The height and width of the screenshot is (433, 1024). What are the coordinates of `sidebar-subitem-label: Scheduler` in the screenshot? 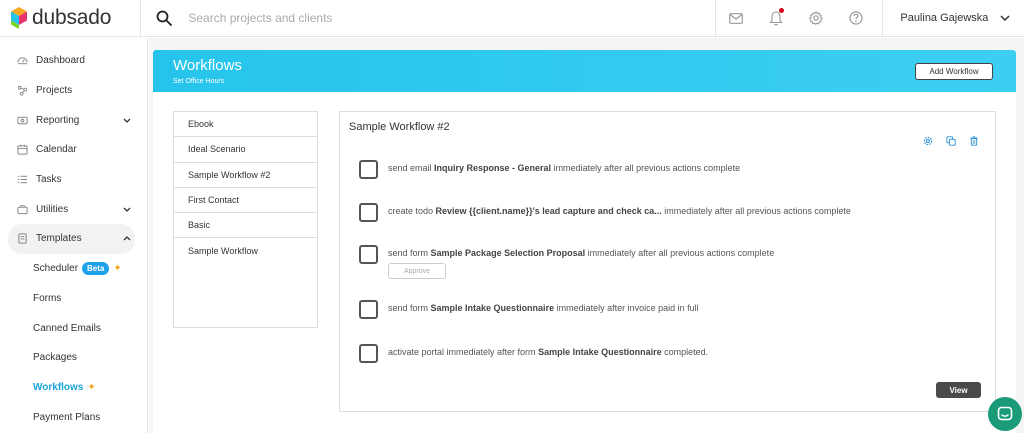 It's located at (56, 269).